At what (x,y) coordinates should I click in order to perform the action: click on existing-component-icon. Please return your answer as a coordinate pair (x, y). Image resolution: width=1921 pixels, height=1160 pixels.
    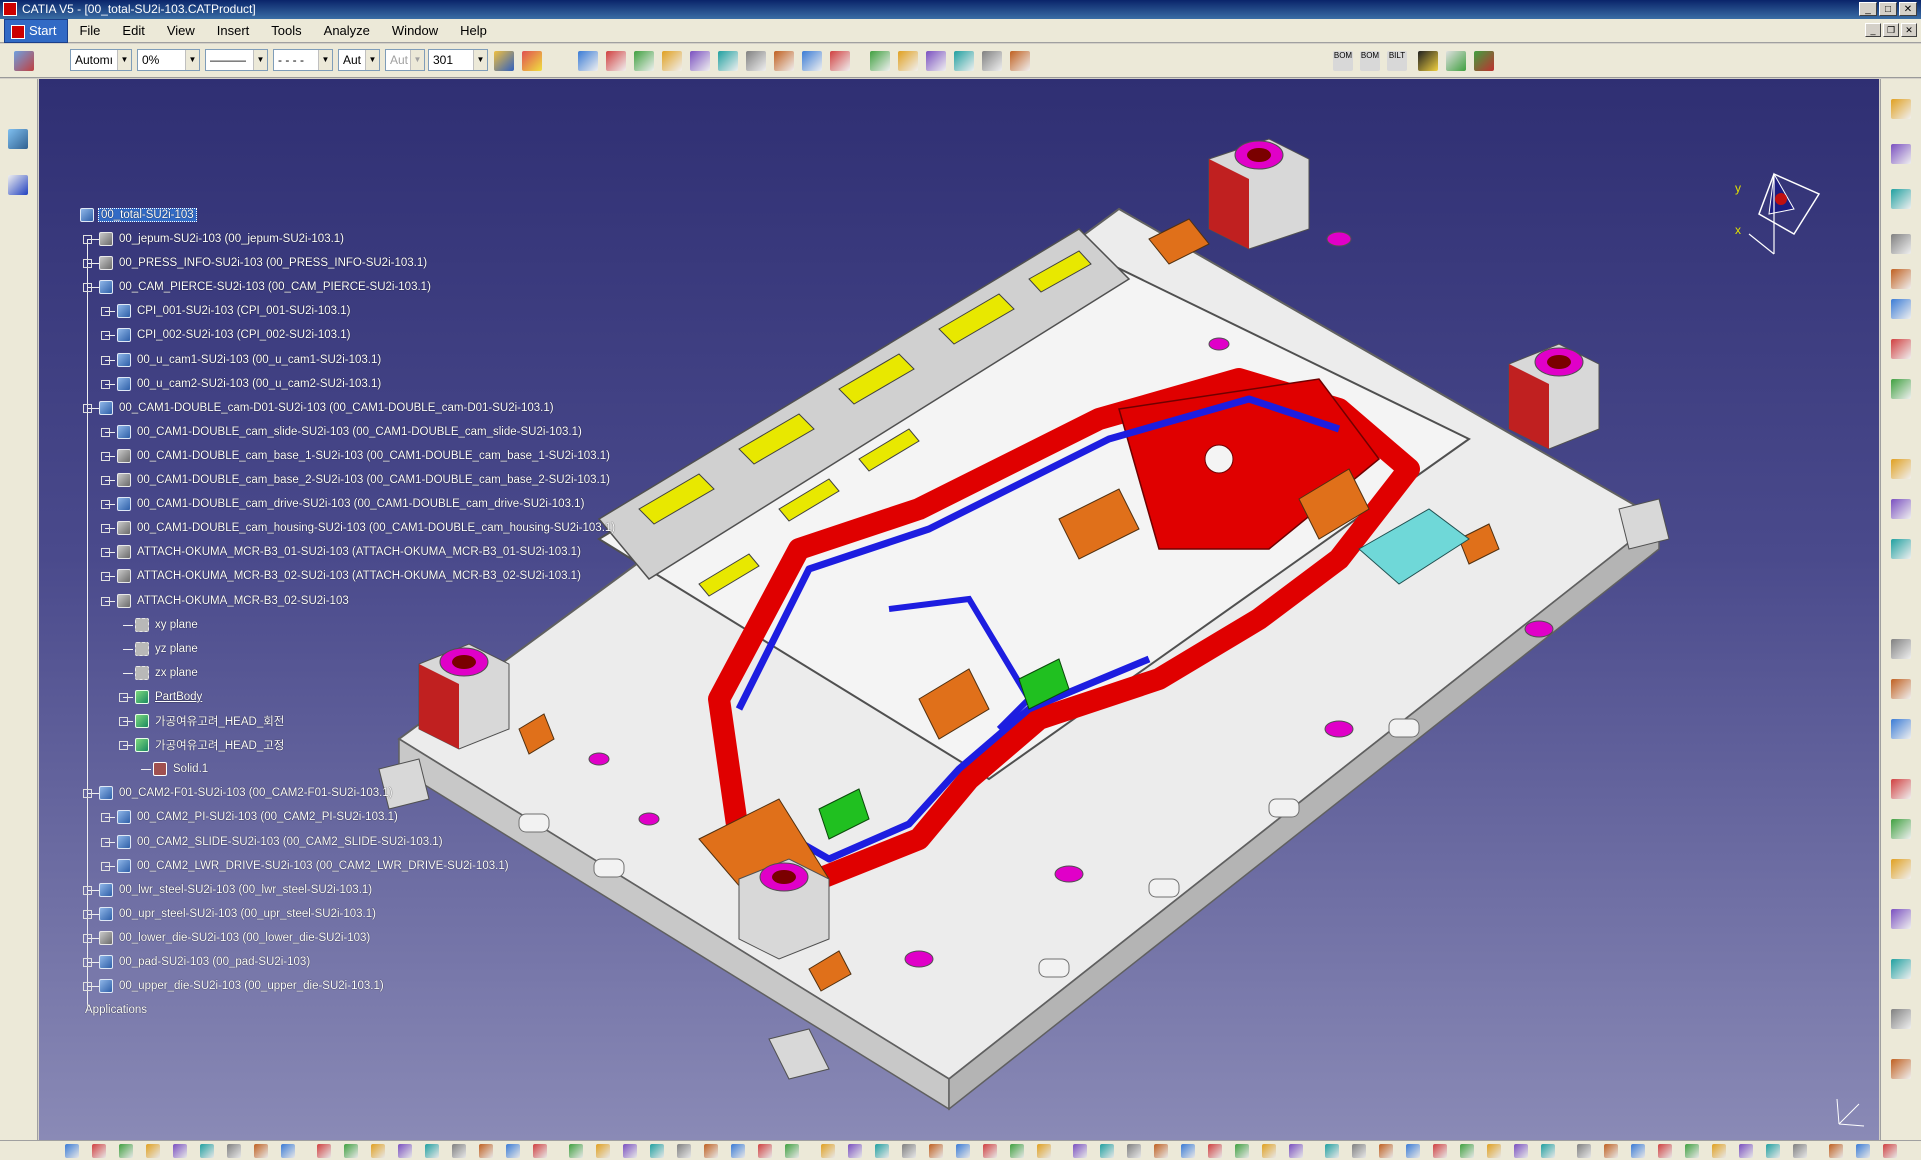
    Looking at the image, I should click on (1901, 279).